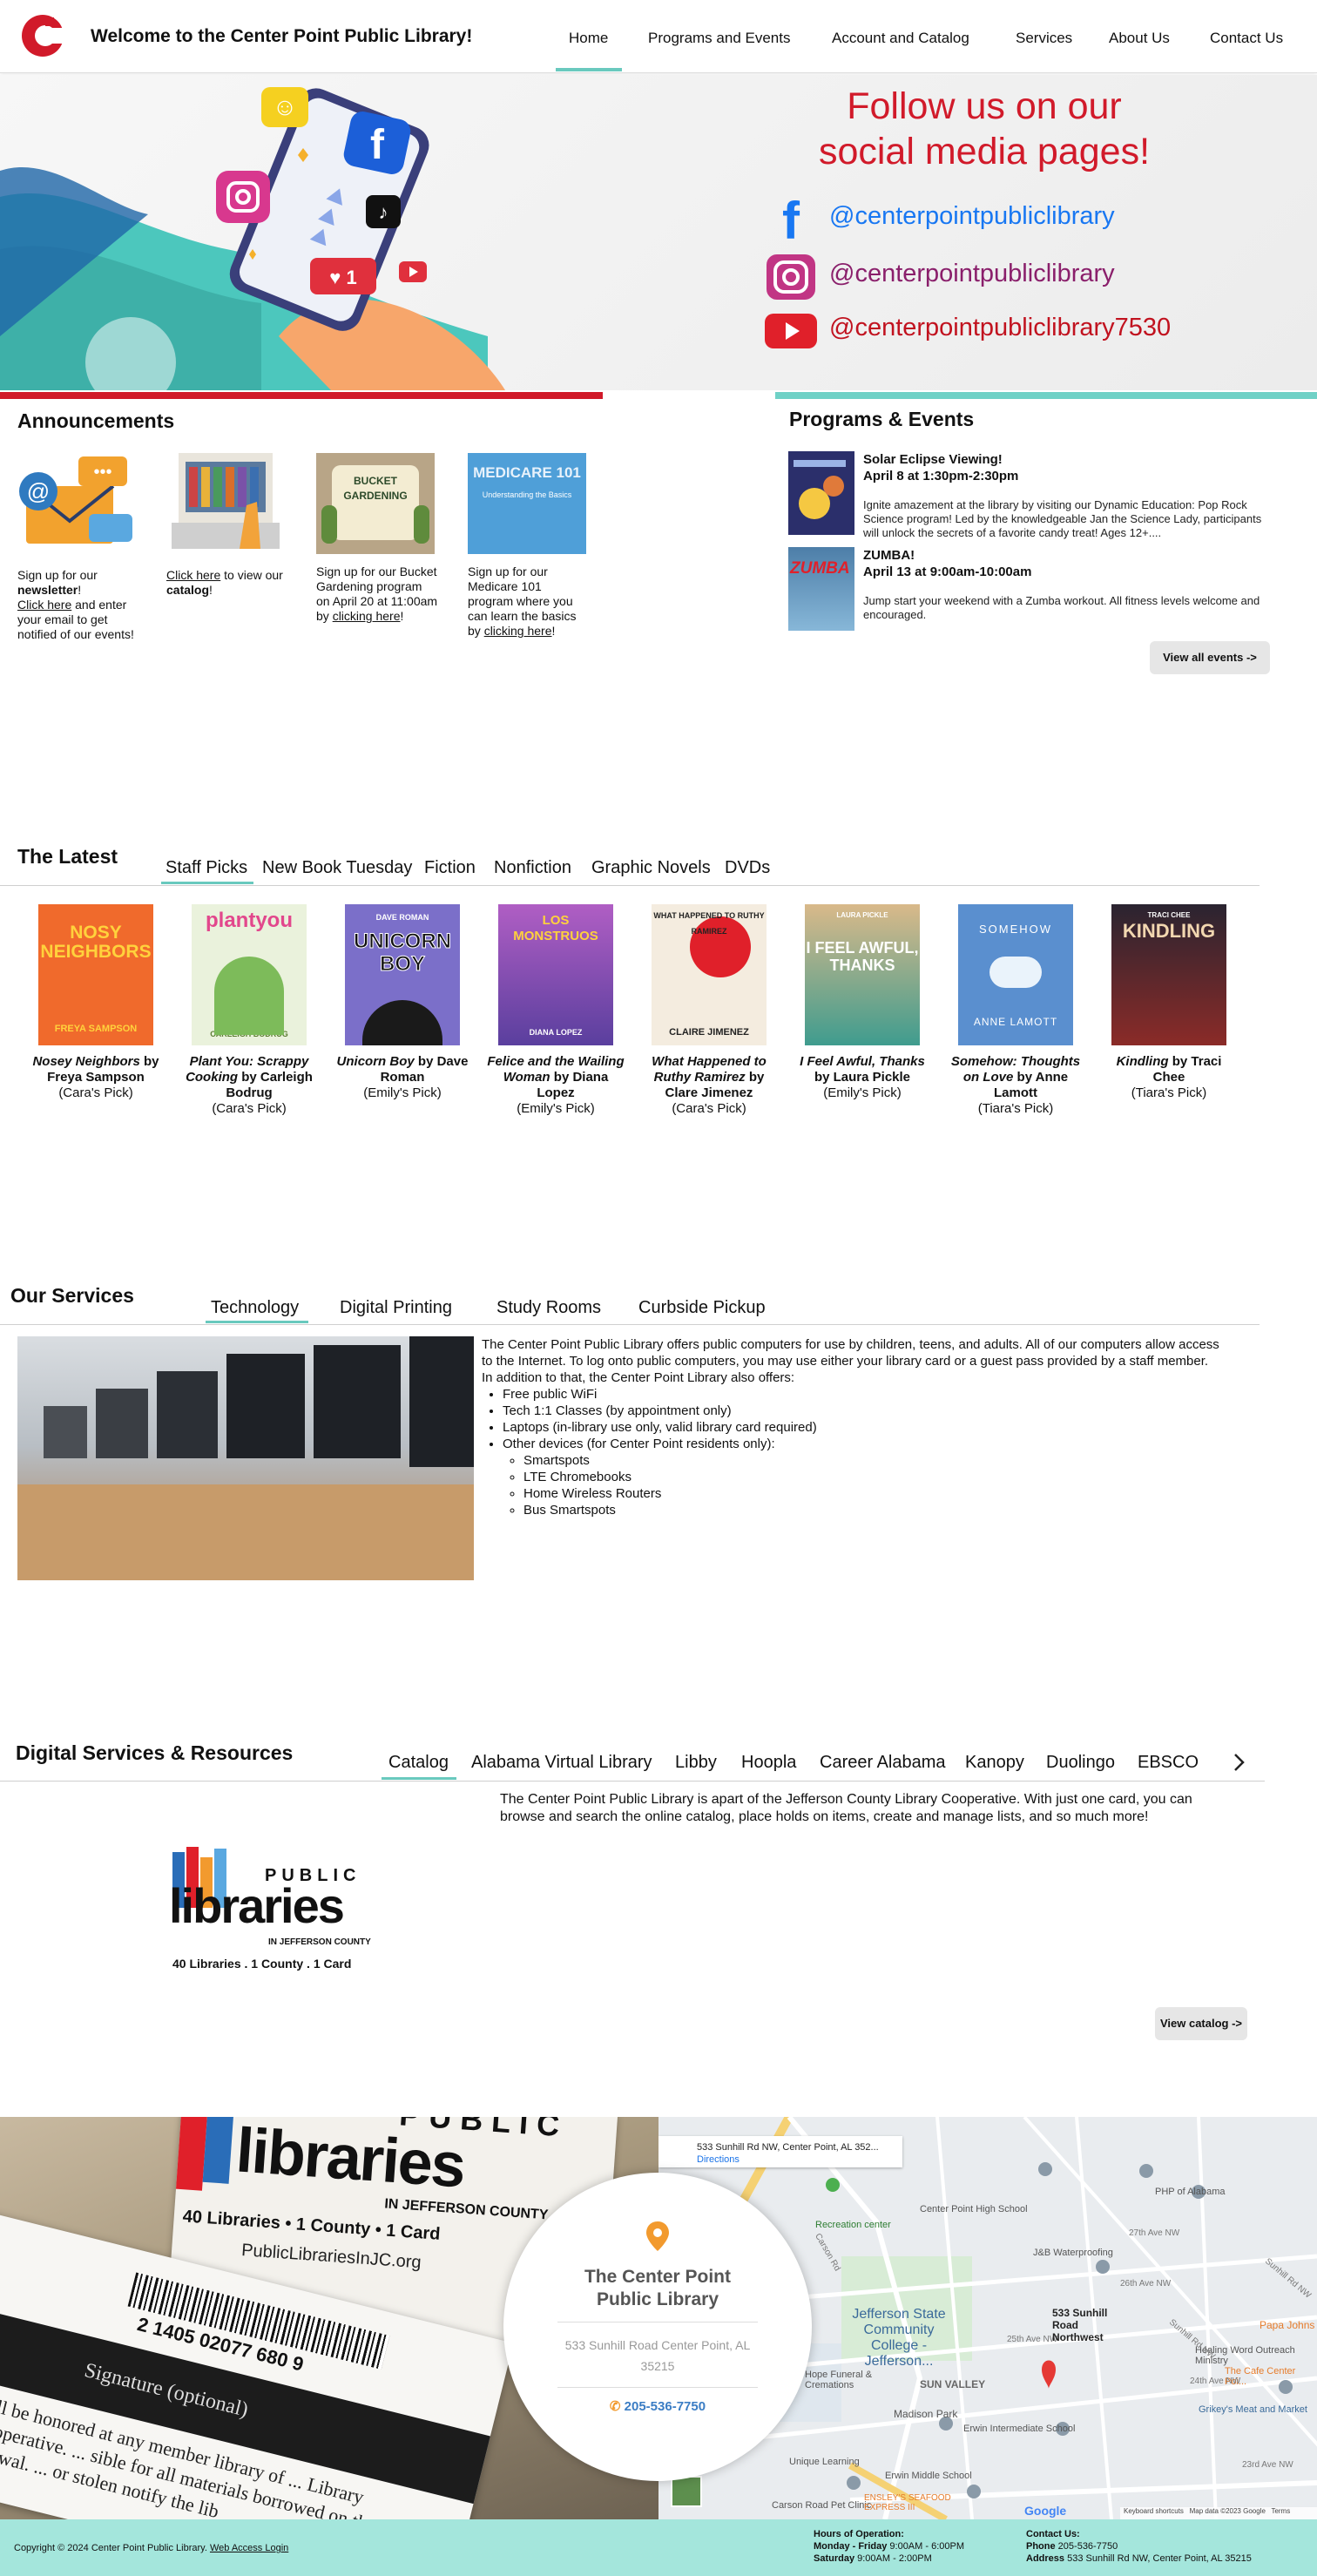  Describe the element at coordinates (1168, 1763) in the screenshot. I see `tab-ebsco: EBSCO` at that location.